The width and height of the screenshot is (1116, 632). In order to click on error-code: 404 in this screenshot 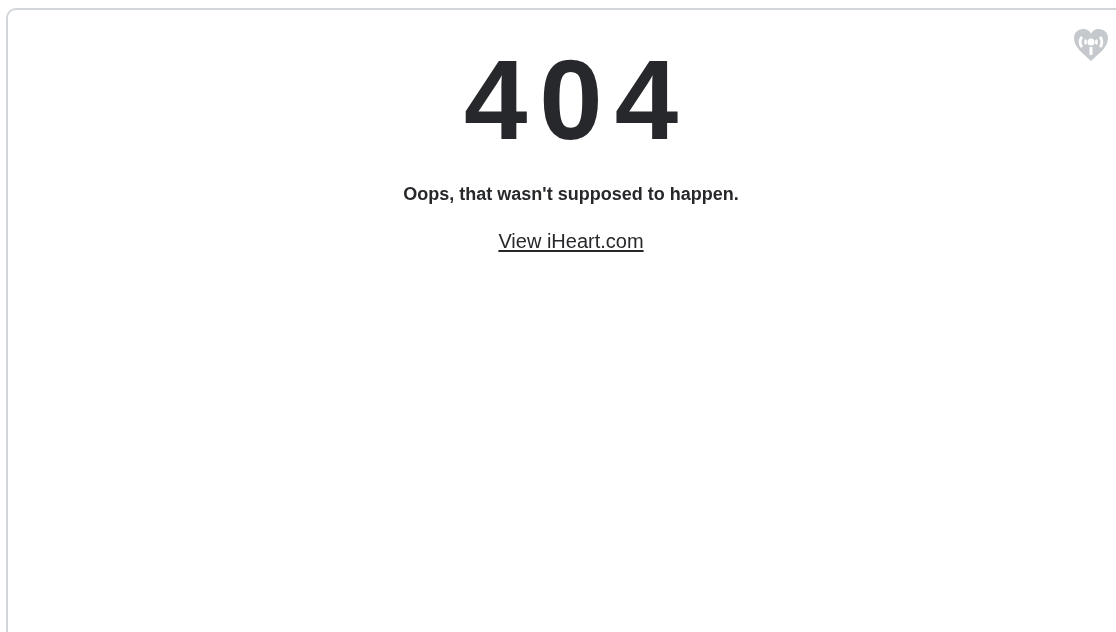, I will do `click(576, 100)`.